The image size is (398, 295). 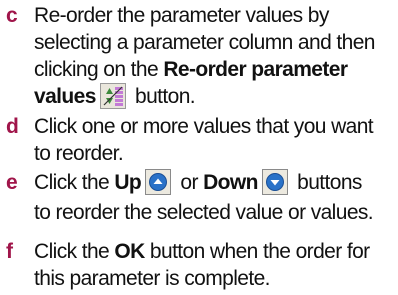 I want to click on step-marker-c: c, so click(x=12, y=15).